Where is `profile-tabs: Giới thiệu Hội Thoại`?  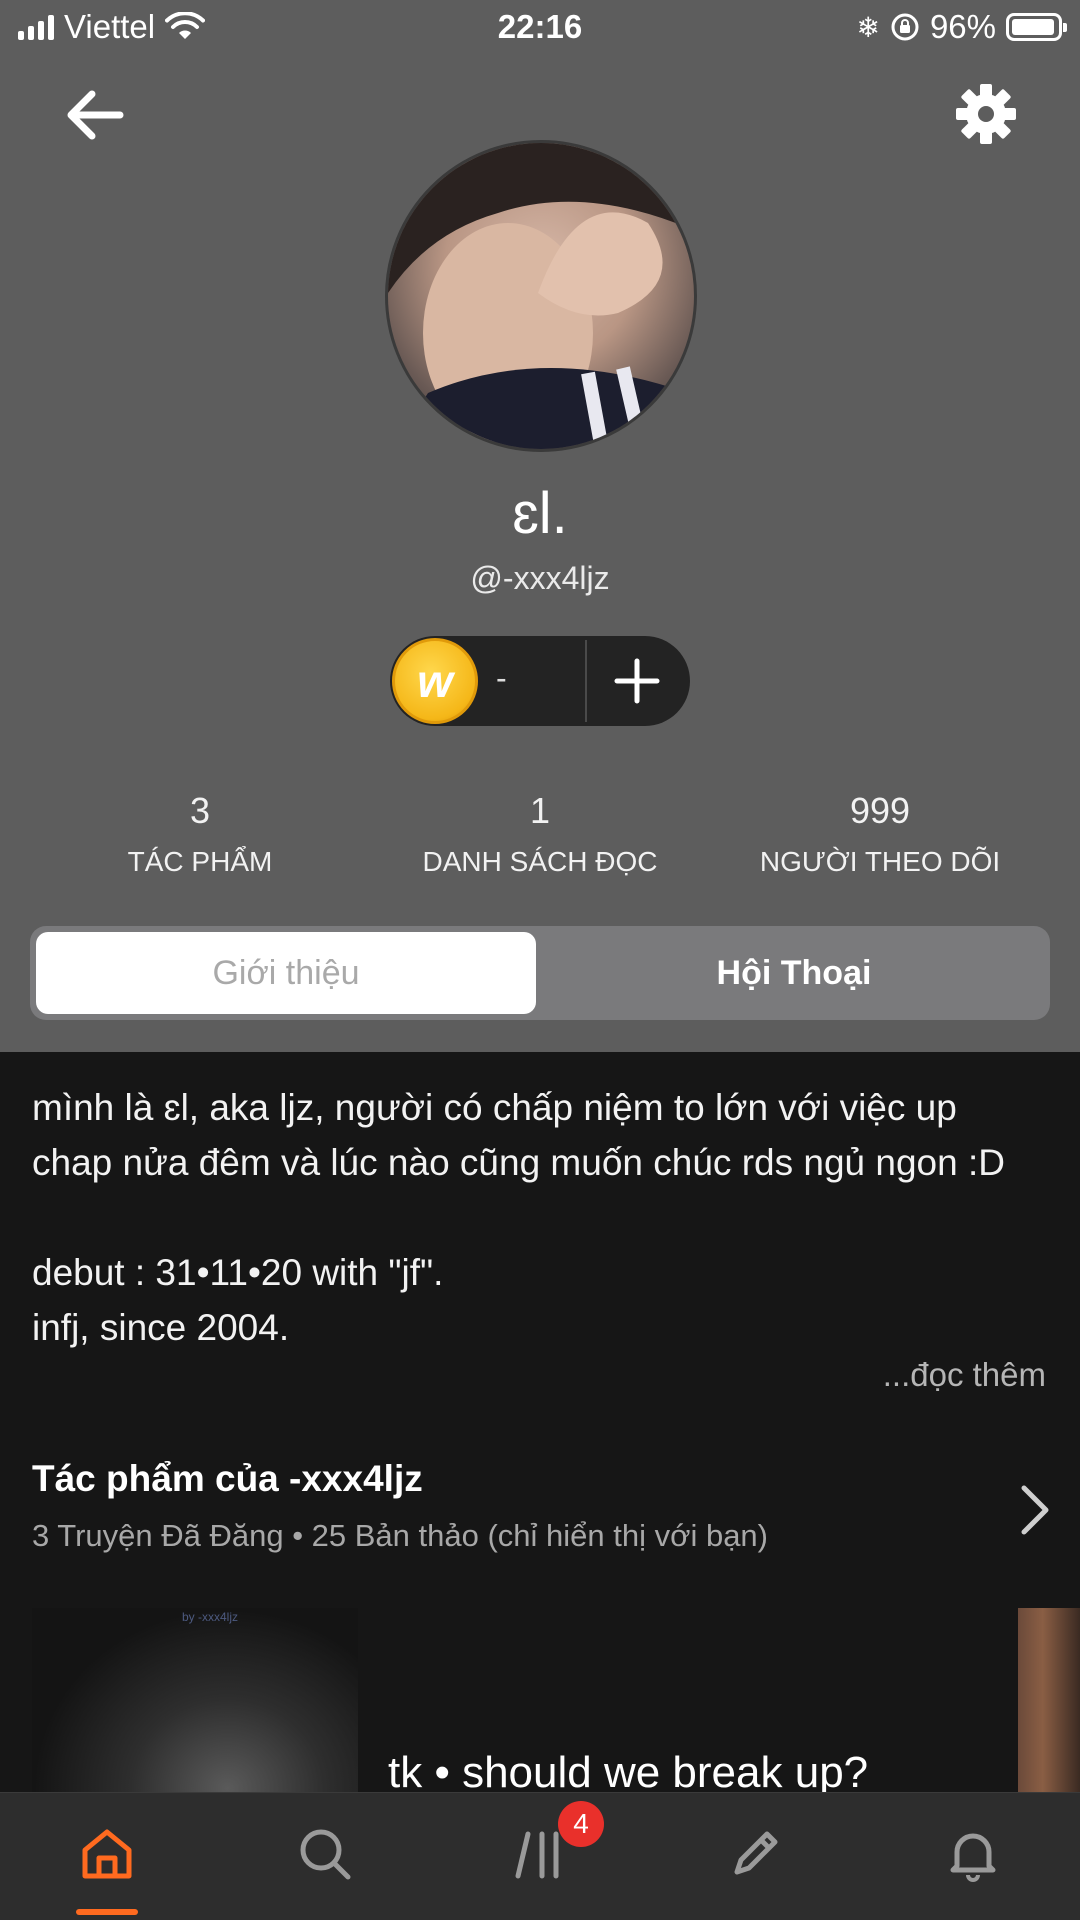
profile-tabs: Giới thiệu Hội Thoại is located at coordinates (540, 973).